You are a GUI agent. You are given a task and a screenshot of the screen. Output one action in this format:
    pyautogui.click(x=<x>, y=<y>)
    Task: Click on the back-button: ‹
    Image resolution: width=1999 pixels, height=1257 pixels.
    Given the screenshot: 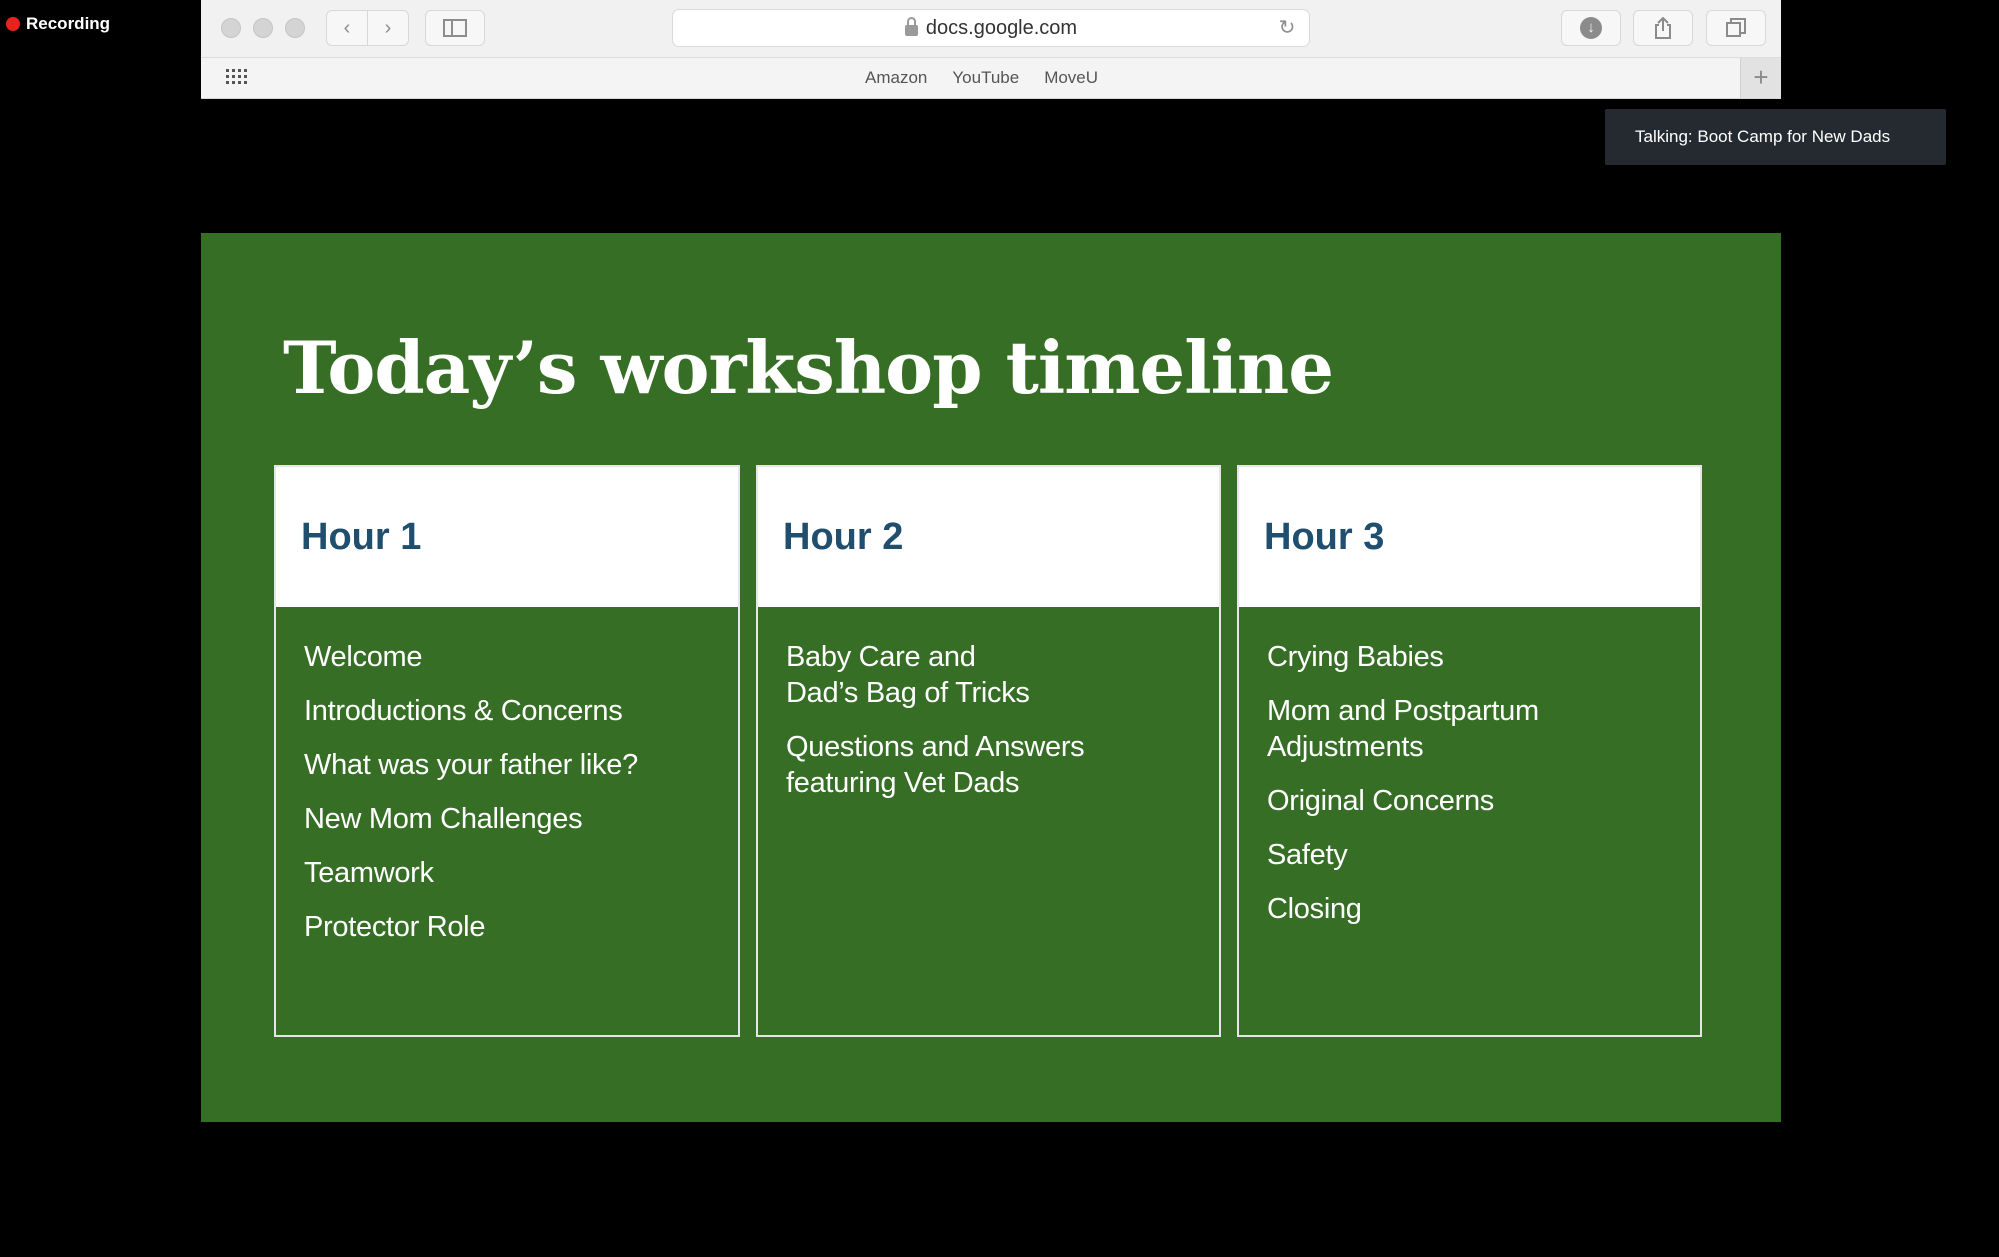 What is the action you would take?
    pyautogui.click(x=347, y=28)
    